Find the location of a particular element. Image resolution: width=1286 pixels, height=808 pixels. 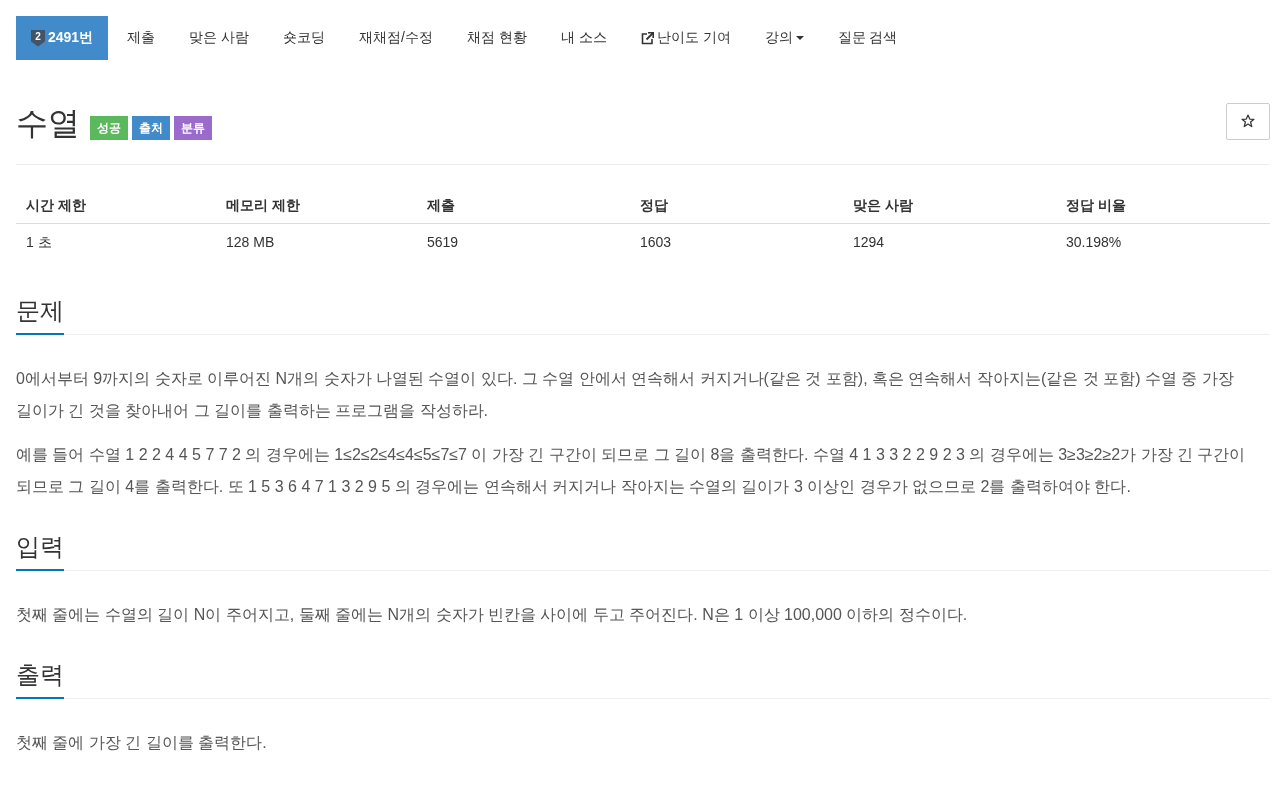

table-cell-text: 1294 is located at coordinates (869, 242).